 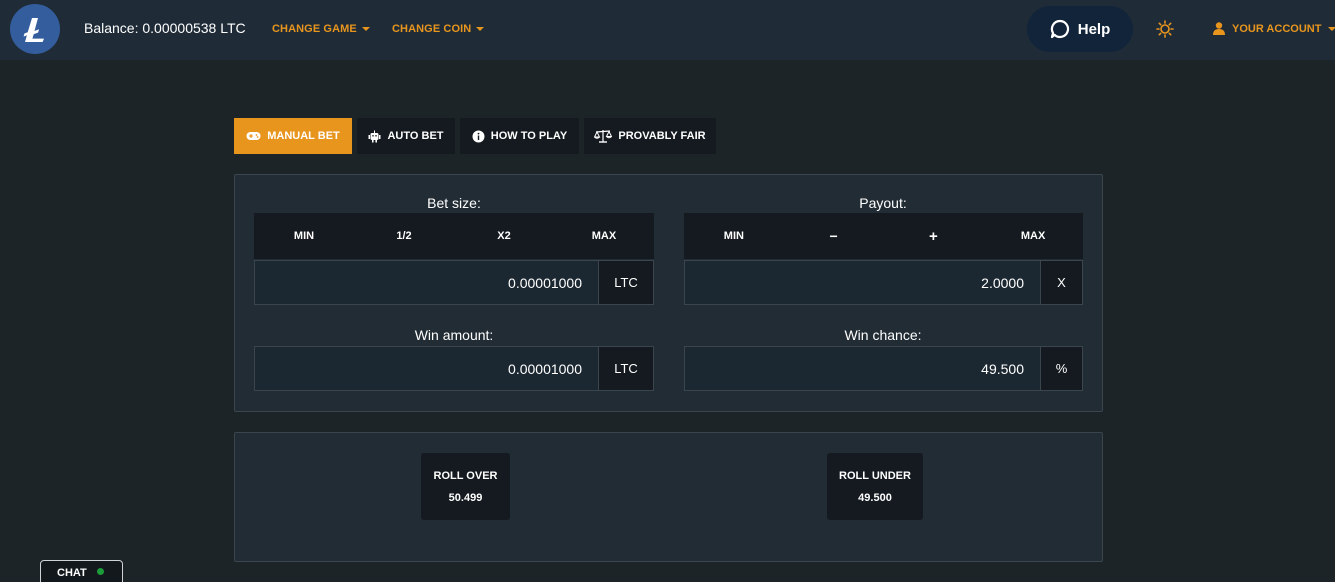 I want to click on litecoin-logo-icon, so click(x=35, y=29).